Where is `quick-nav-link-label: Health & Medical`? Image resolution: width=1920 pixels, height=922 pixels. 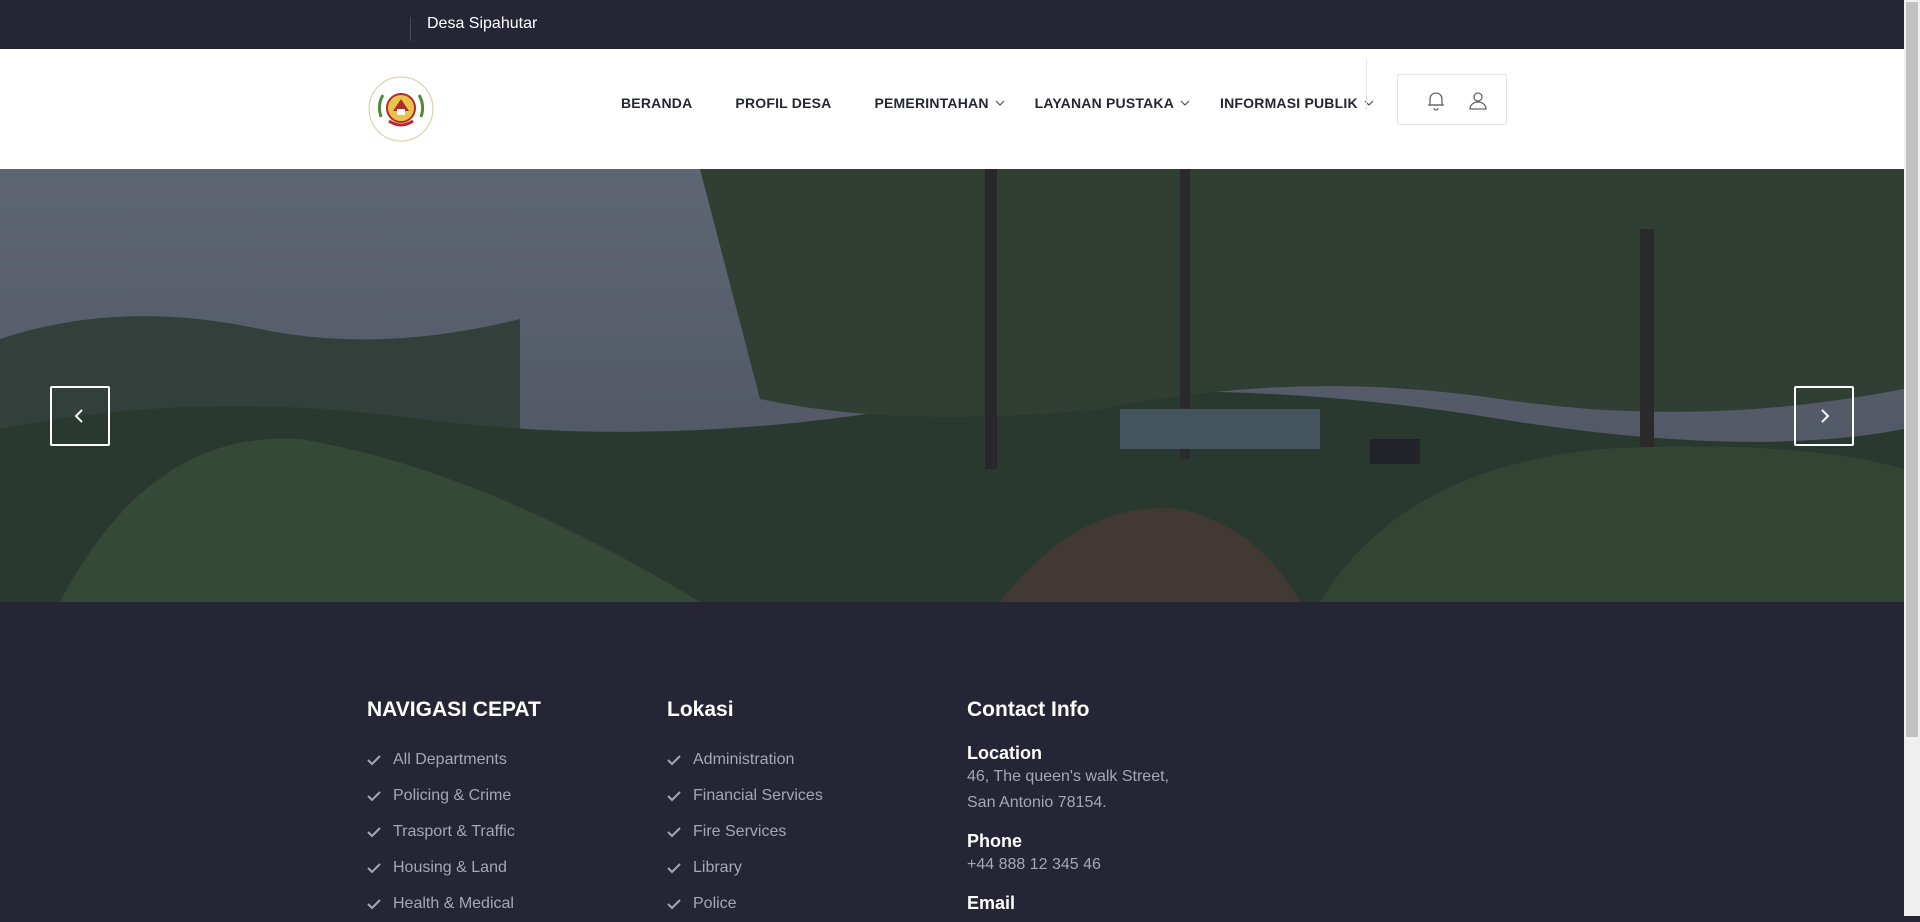 quick-nav-link-label: Health & Medical is located at coordinates (453, 903).